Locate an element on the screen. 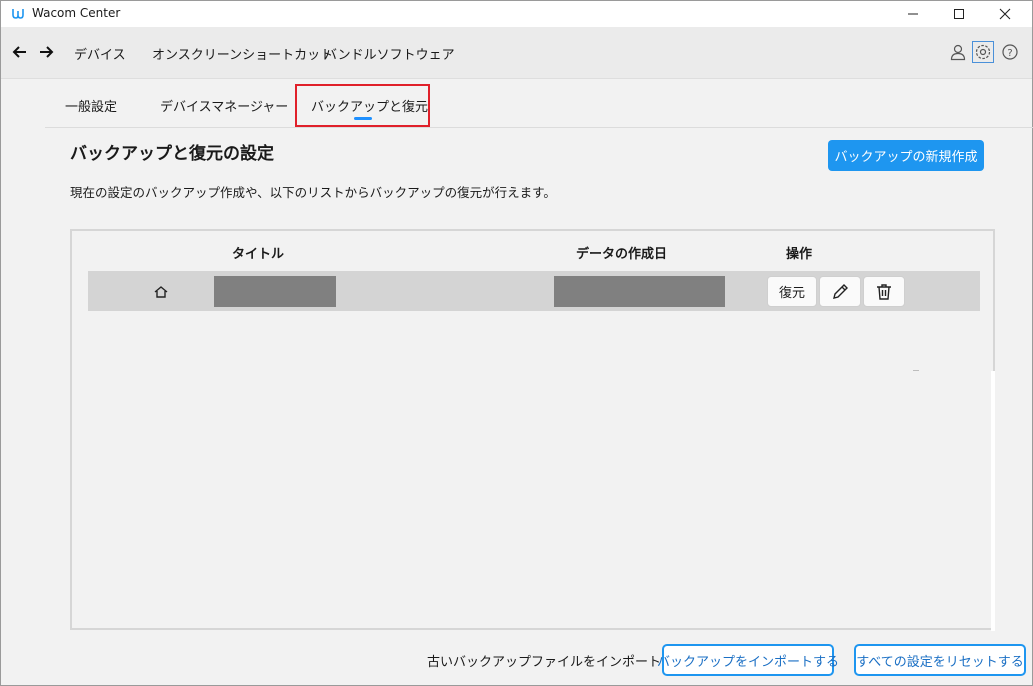  page-title: バックアップと復元の設定 is located at coordinates (172, 154).